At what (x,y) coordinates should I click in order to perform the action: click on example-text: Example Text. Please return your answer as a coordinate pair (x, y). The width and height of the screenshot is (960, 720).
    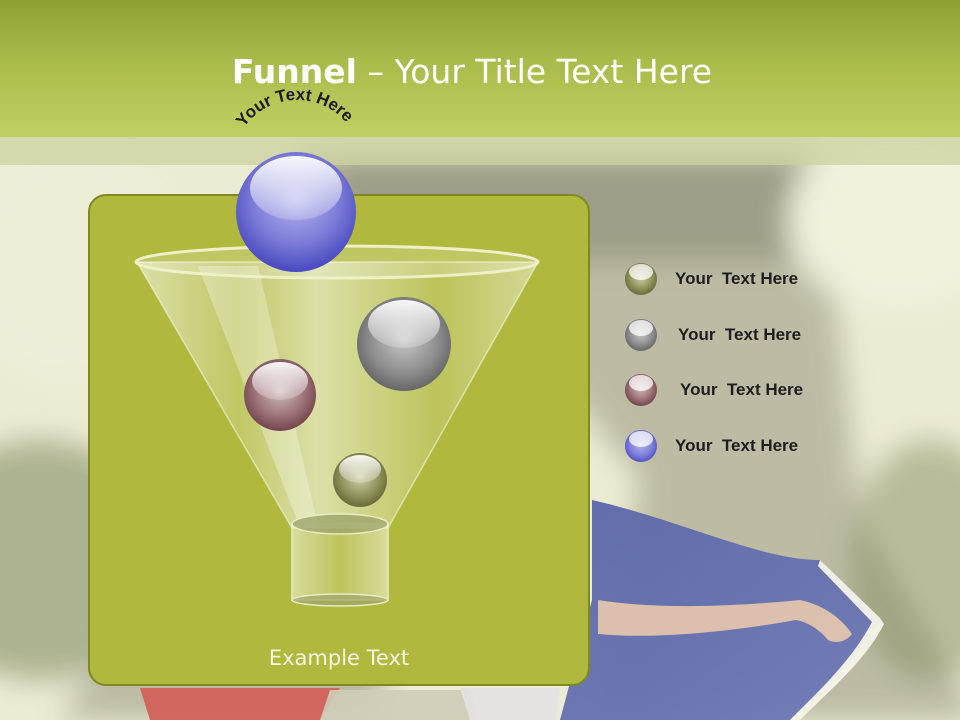
    Looking at the image, I should click on (339, 658).